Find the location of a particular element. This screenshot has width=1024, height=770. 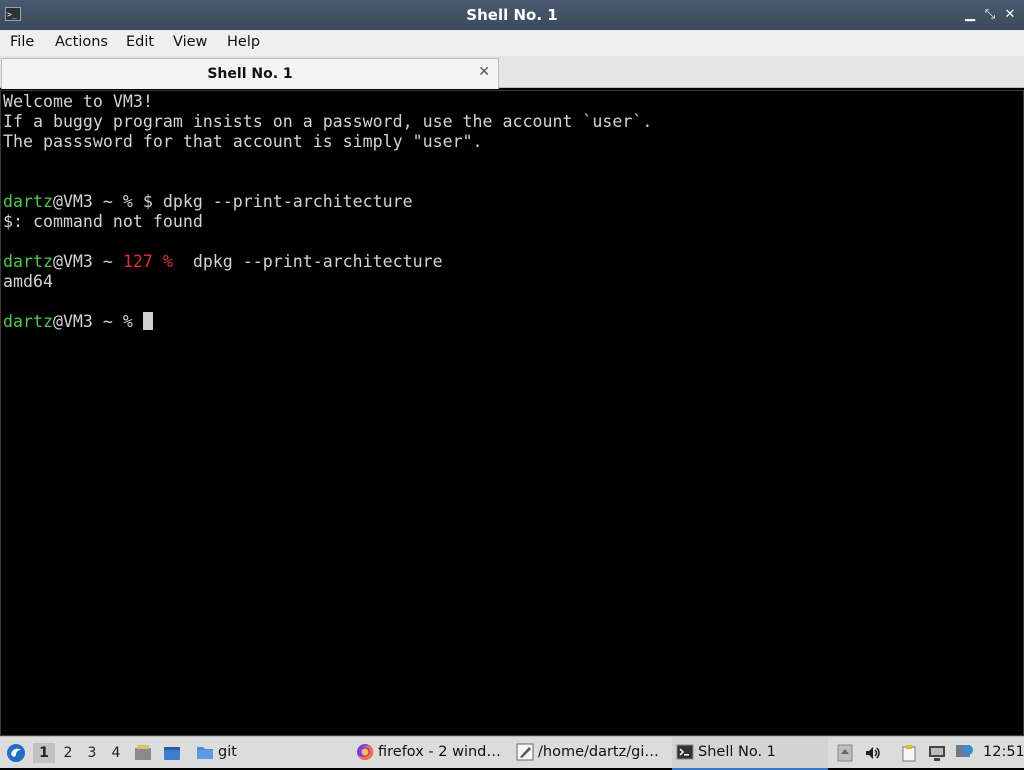

tab-close-icon: ✕ is located at coordinates (484, 72).